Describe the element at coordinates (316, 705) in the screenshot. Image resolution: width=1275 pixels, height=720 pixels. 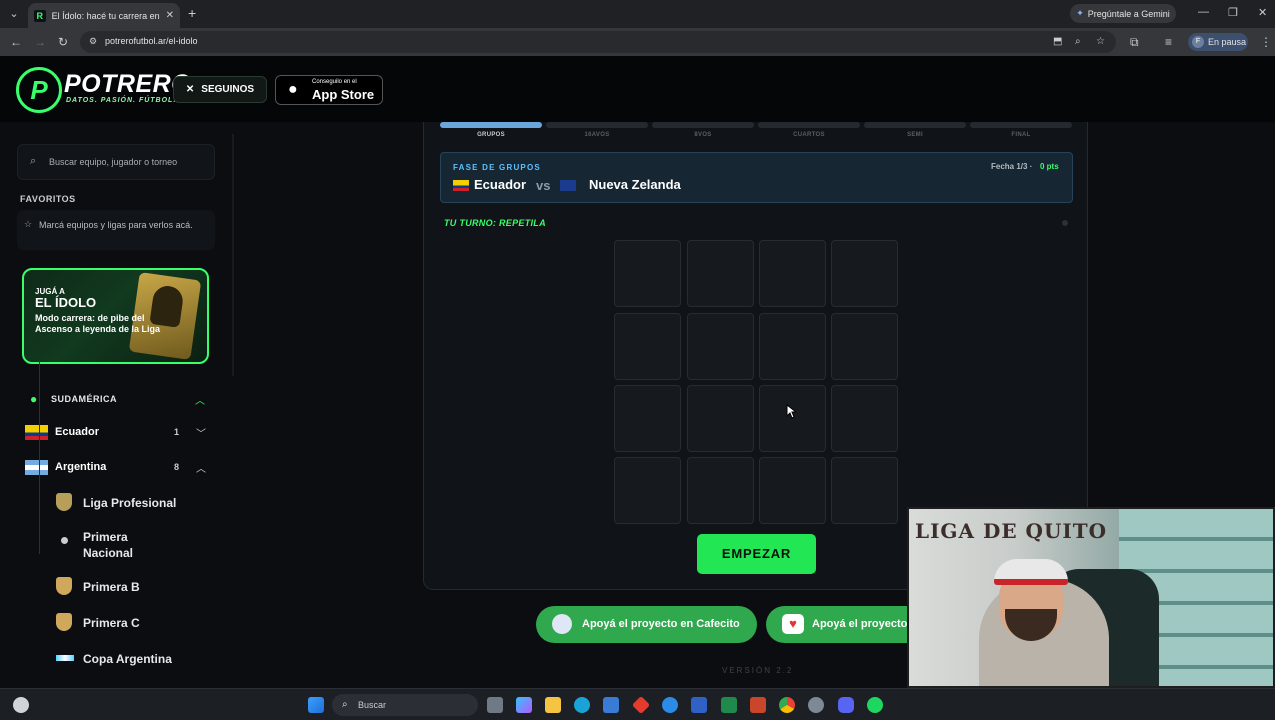
I see `windows-start-icon` at that location.